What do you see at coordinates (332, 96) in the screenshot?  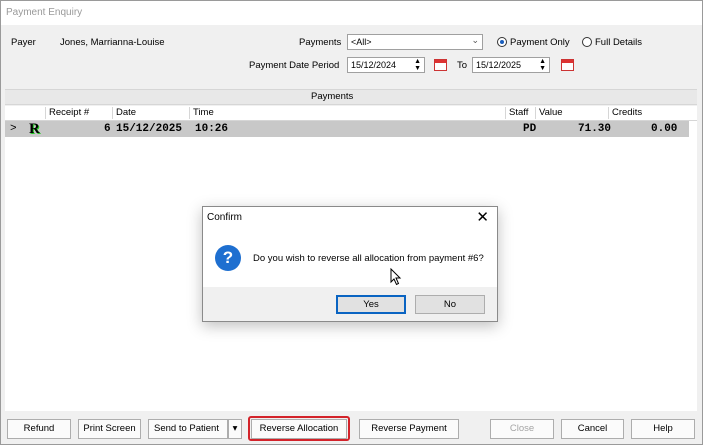 I see `payments-section-title: Payments` at bounding box center [332, 96].